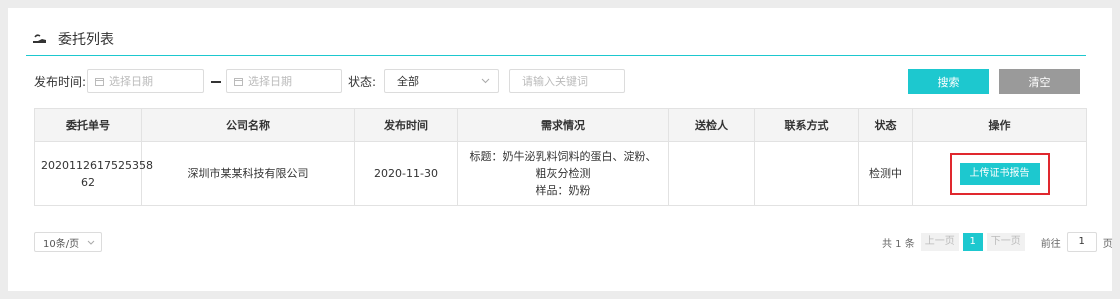 This screenshot has height=299, width=1120. What do you see at coordinates (131, 81) in the screenshot?
I see `start-date-placeholder: 选择日期` at bounding box center [131, 81].